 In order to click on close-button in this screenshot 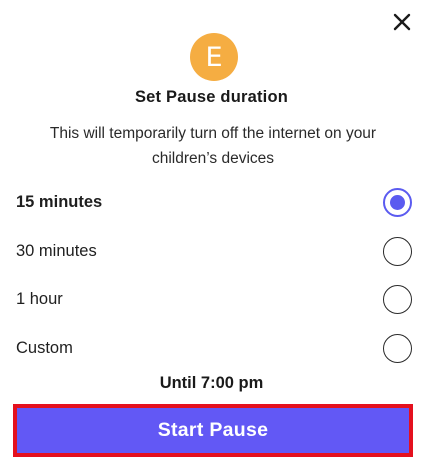, I will do `click(402, 22)`.